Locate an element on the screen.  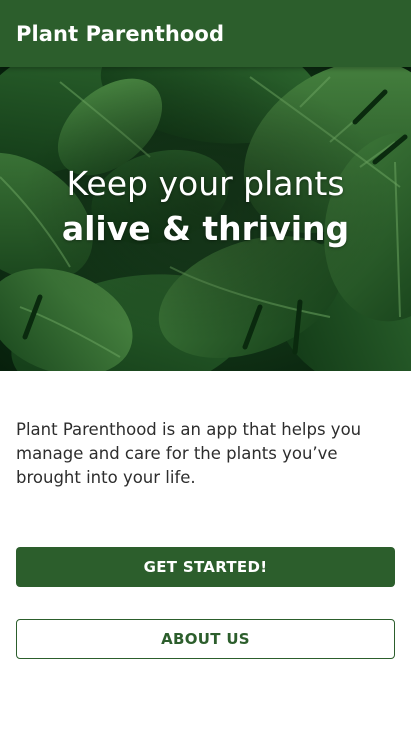
app-title: Plant Parenthood is located at coordinates (120, 33).